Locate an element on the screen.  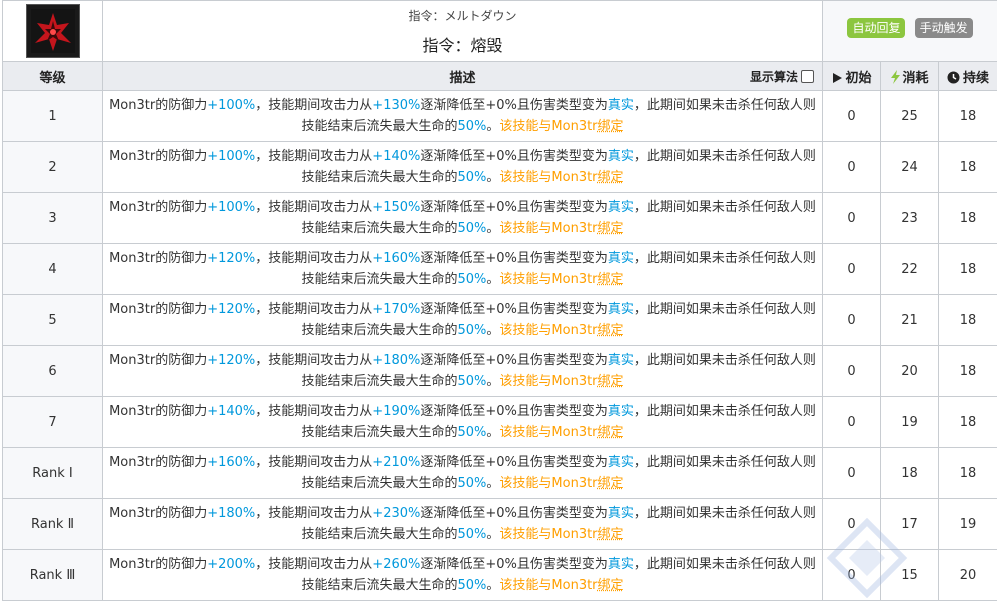
def-bonus-value: +120% is located at coordinates (231, 309).